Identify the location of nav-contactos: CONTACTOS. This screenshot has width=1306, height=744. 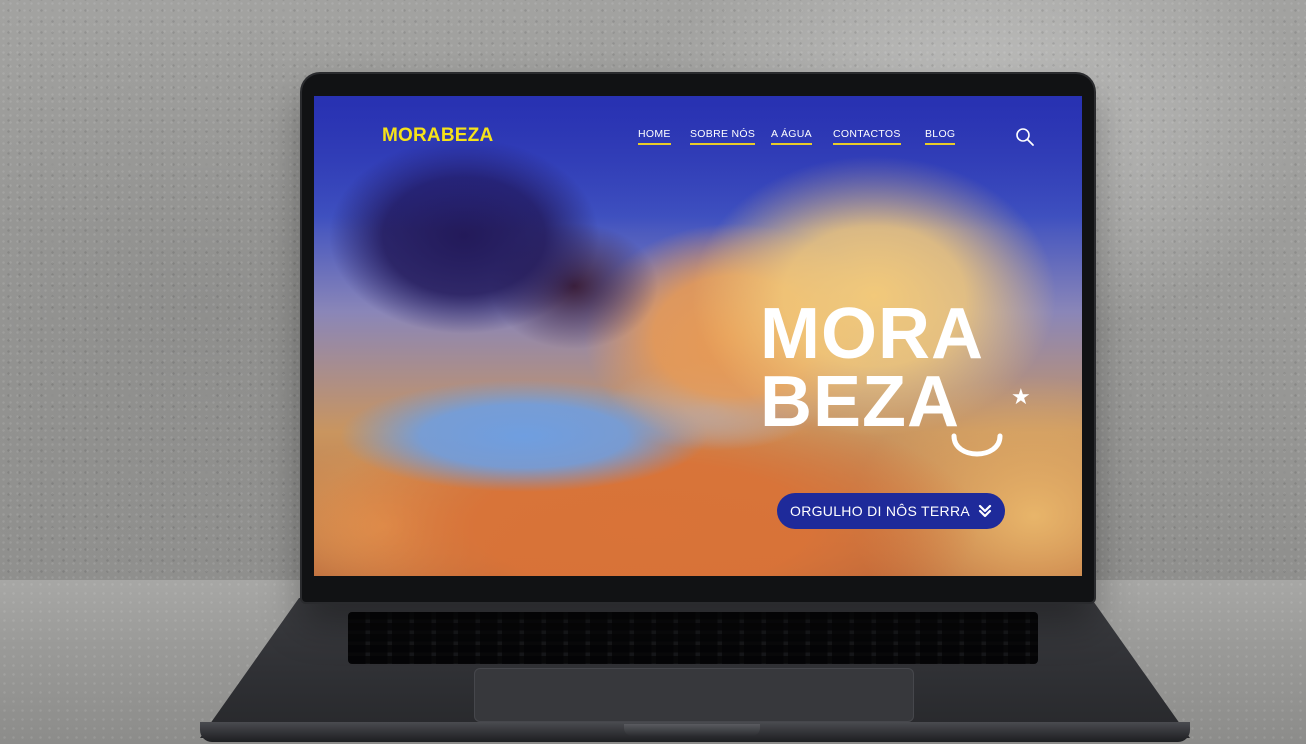
(867, 136).